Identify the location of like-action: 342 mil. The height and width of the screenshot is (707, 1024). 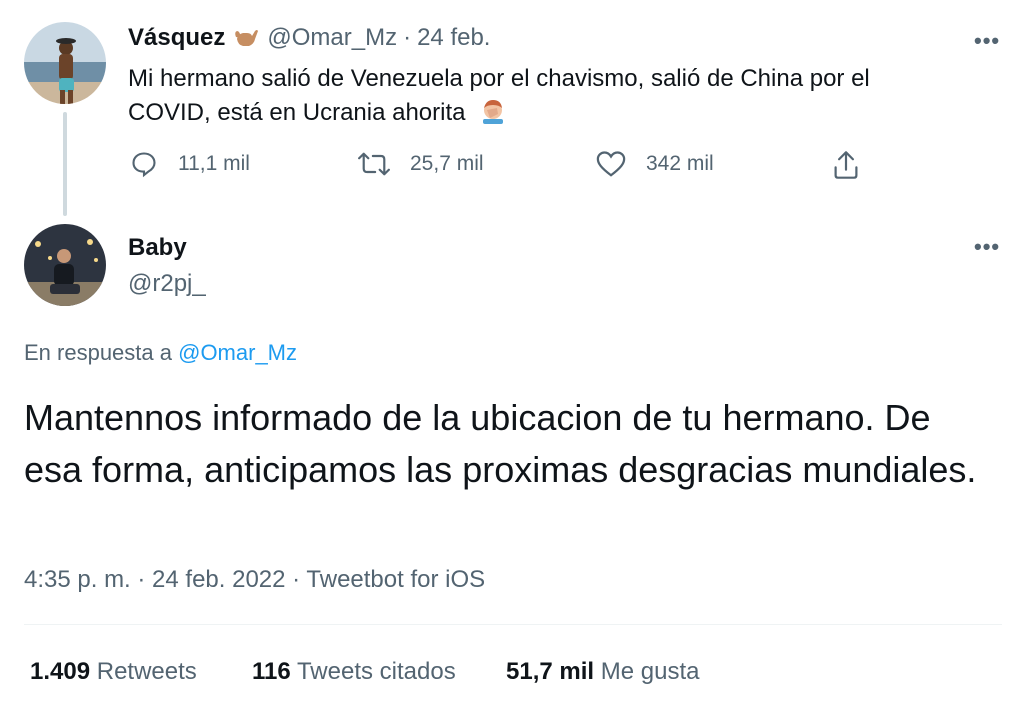
(655, 164).